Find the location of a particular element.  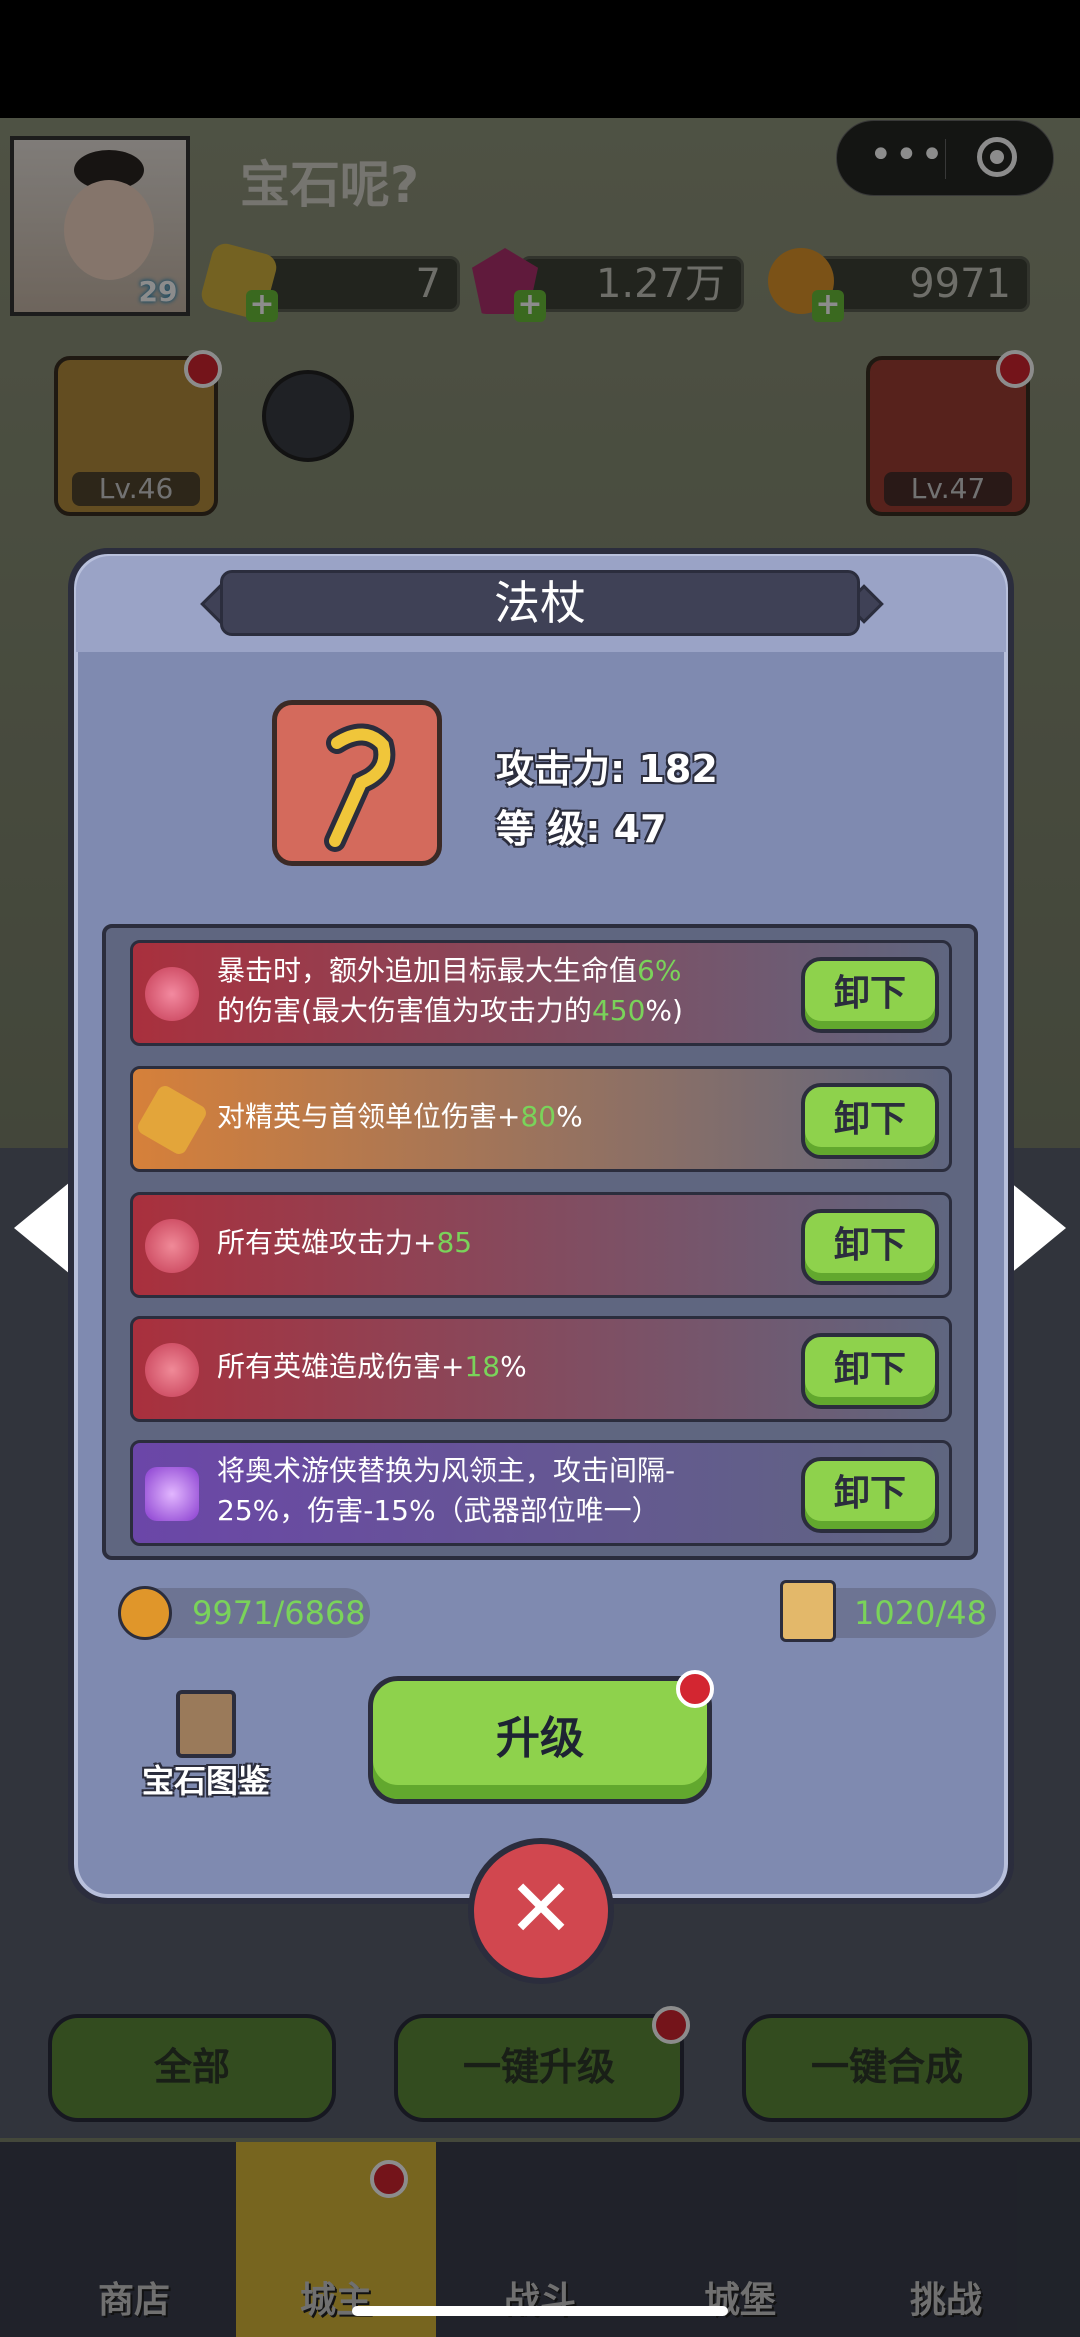

upgrade-button: 升级 is located at coordinates (540, 1740).